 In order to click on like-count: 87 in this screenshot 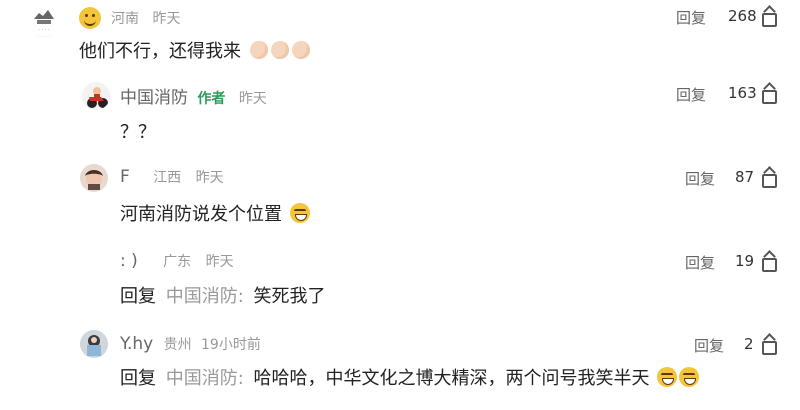, I will do `click(745, 177)`.